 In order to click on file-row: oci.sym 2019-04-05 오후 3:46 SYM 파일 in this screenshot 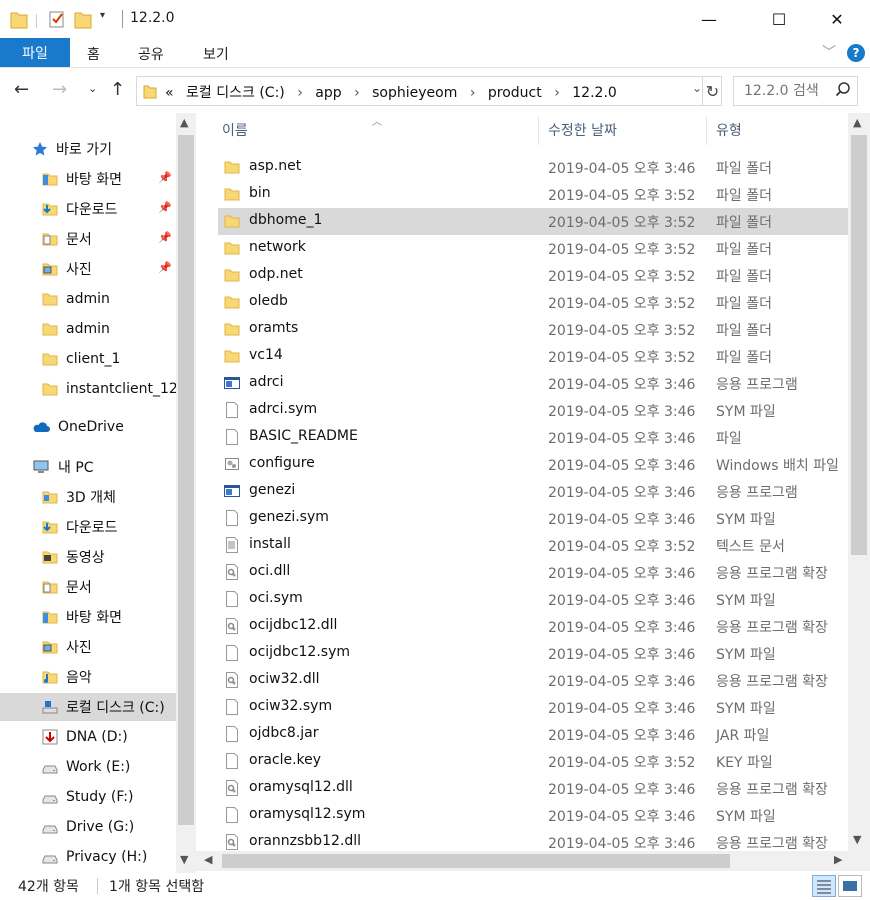, I will do `click(533, 599)`.